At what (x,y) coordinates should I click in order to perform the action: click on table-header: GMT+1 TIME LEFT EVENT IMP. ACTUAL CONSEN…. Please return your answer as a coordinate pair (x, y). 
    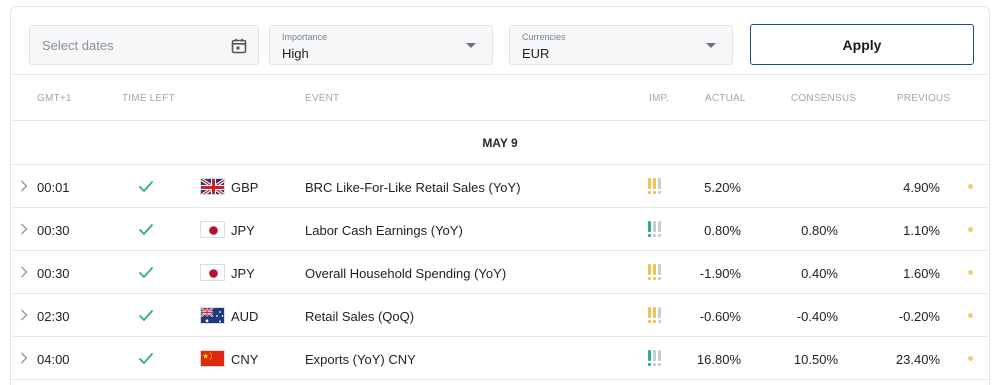
    Looking at the image, I should click on (500, 98).